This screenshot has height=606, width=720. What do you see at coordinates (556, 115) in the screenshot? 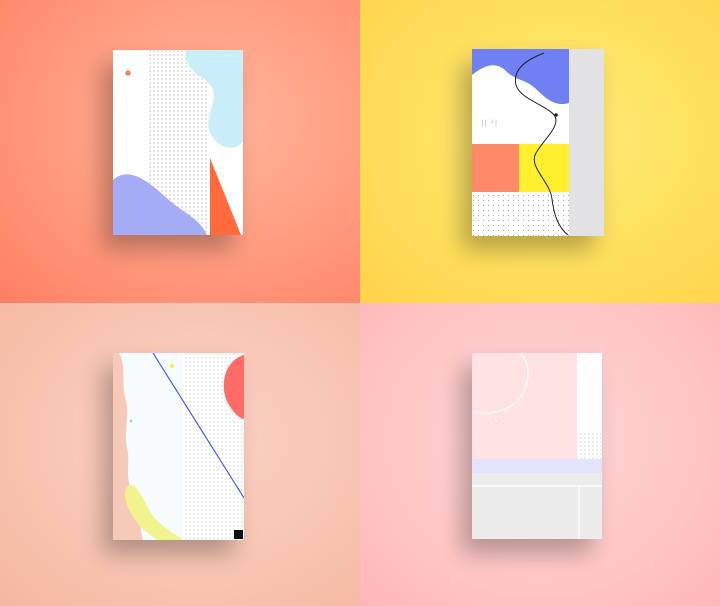
I see `line-dot` at bounding box center [556, 115].